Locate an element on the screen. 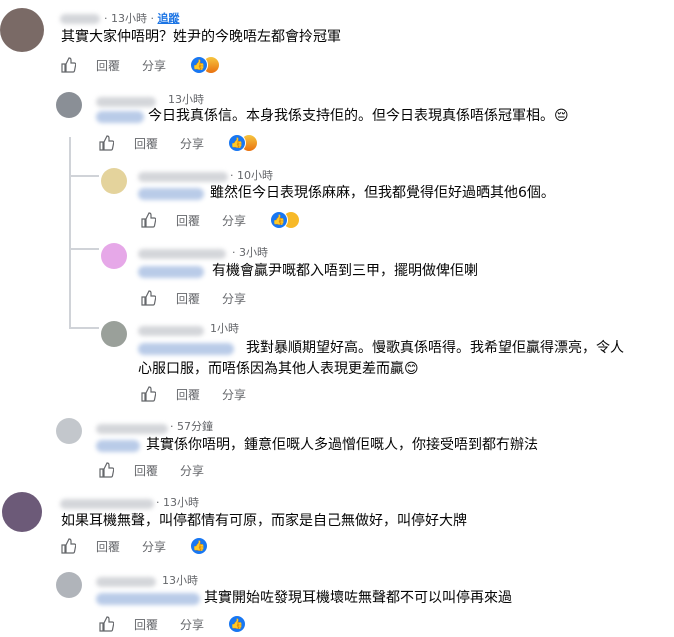 Image resolution: width=674 pixels, height=637 pixels. comment-meta: · 13小時 · 追蹤 is located at coordinates (141, 19).